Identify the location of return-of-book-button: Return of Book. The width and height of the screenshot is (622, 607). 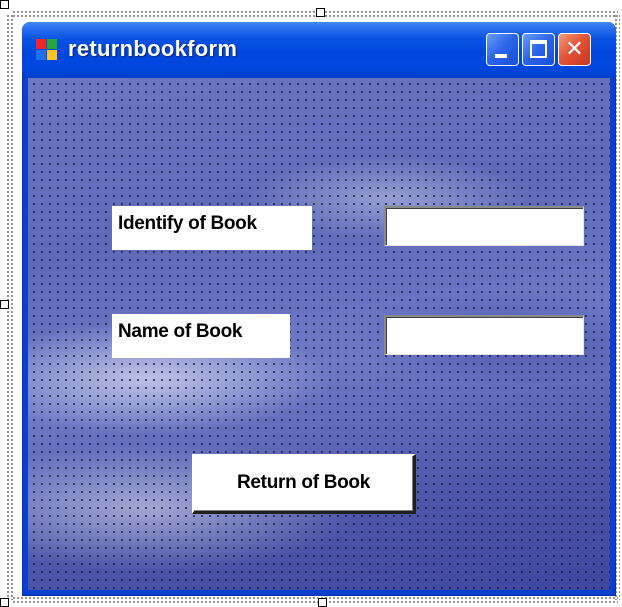
(304, 484).